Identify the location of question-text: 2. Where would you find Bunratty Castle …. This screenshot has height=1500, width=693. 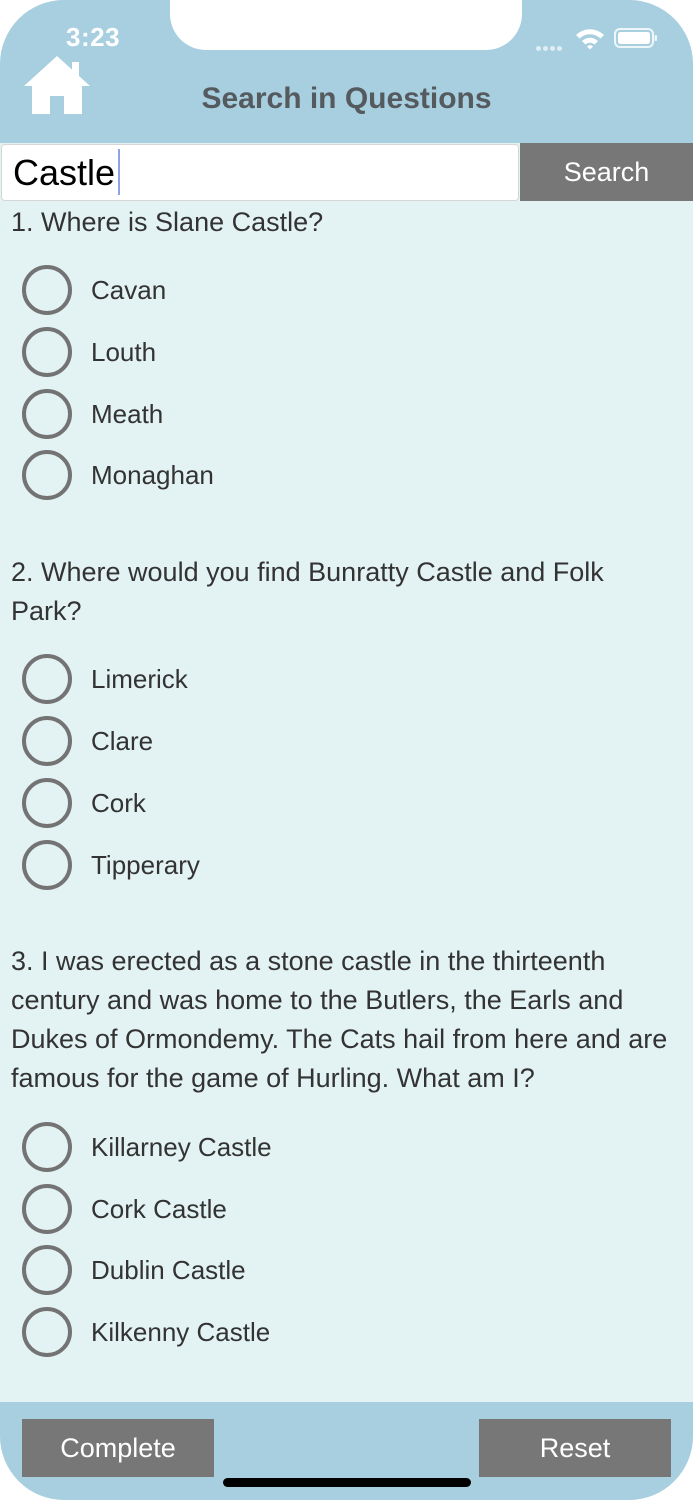
(307, 591).